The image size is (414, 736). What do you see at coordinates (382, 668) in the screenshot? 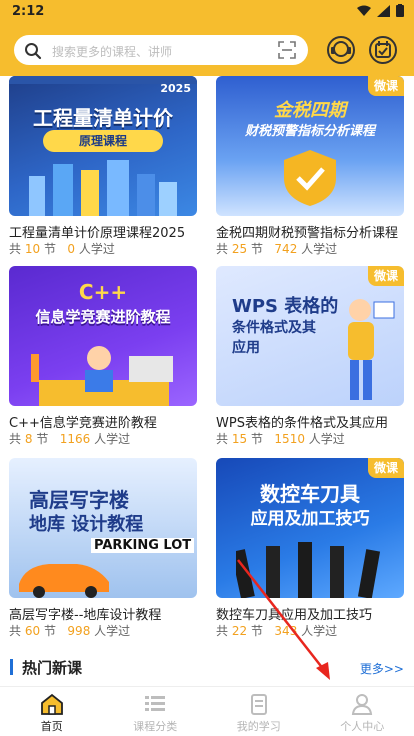
I see `more-link: 更多>>` at bounding box center [382, 668].